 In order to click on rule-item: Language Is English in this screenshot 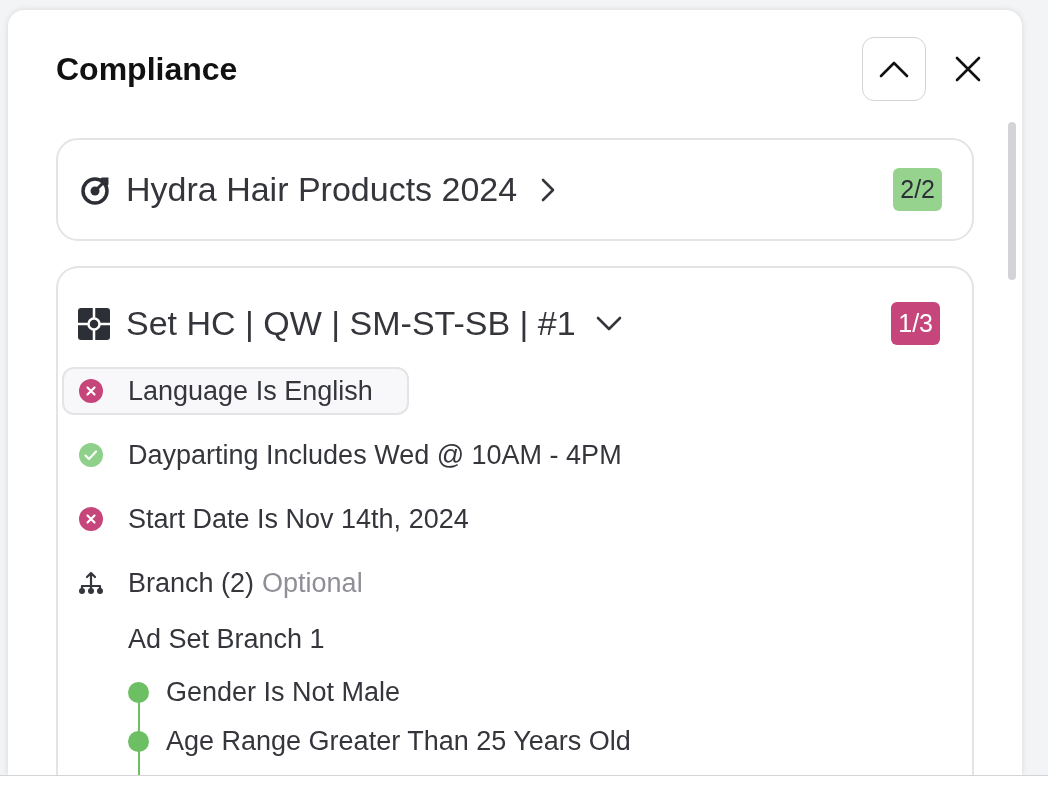, I will do `click(235, 391)`.